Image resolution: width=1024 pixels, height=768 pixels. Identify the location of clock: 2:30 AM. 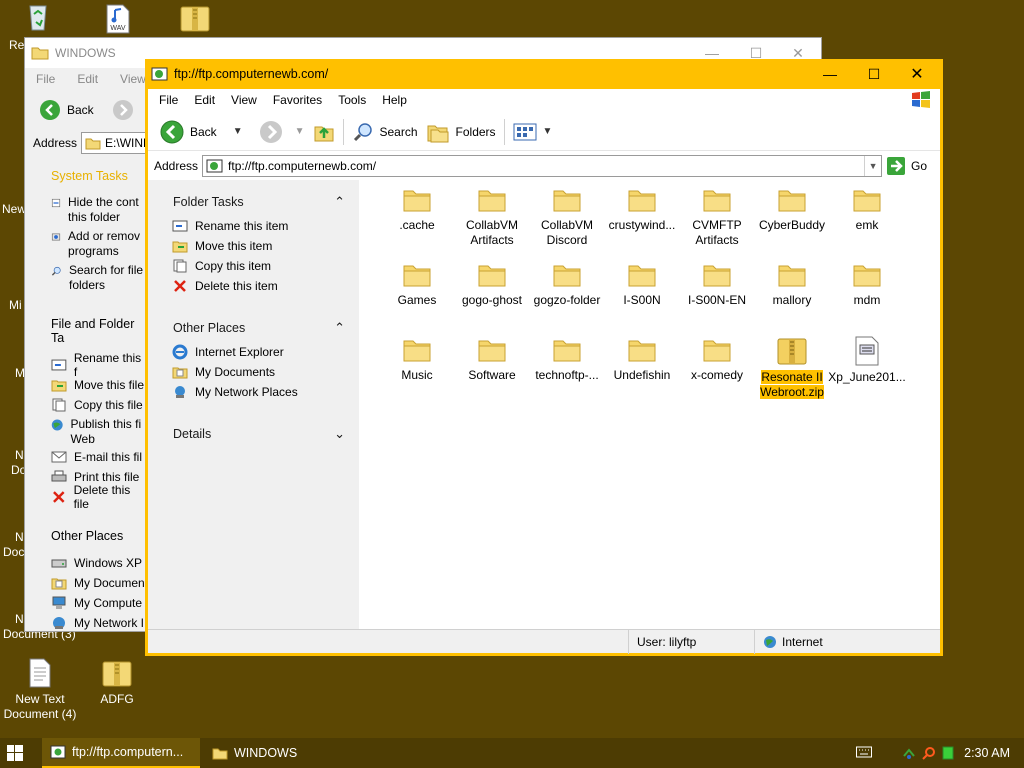
(987, 753).